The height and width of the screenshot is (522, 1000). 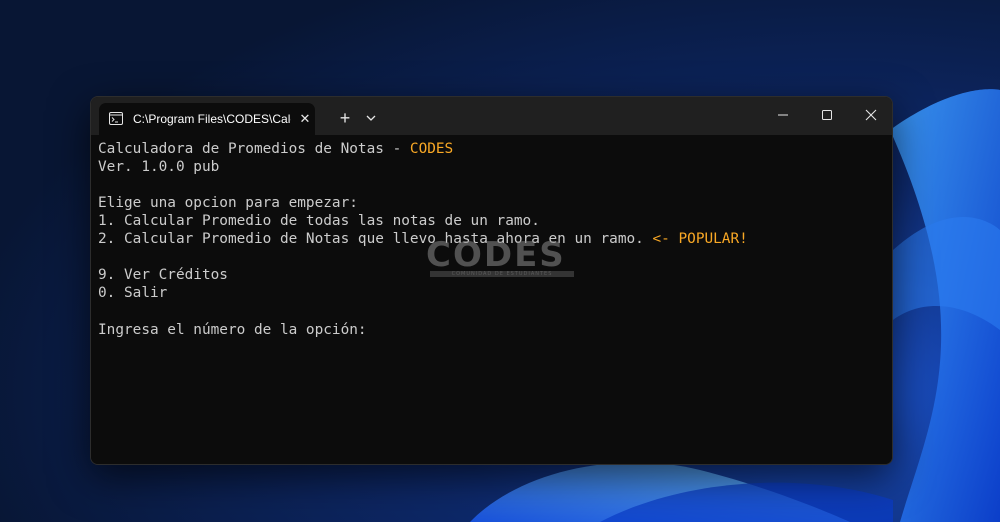 I want to click on close-window-button, so click(x=870, y=115).